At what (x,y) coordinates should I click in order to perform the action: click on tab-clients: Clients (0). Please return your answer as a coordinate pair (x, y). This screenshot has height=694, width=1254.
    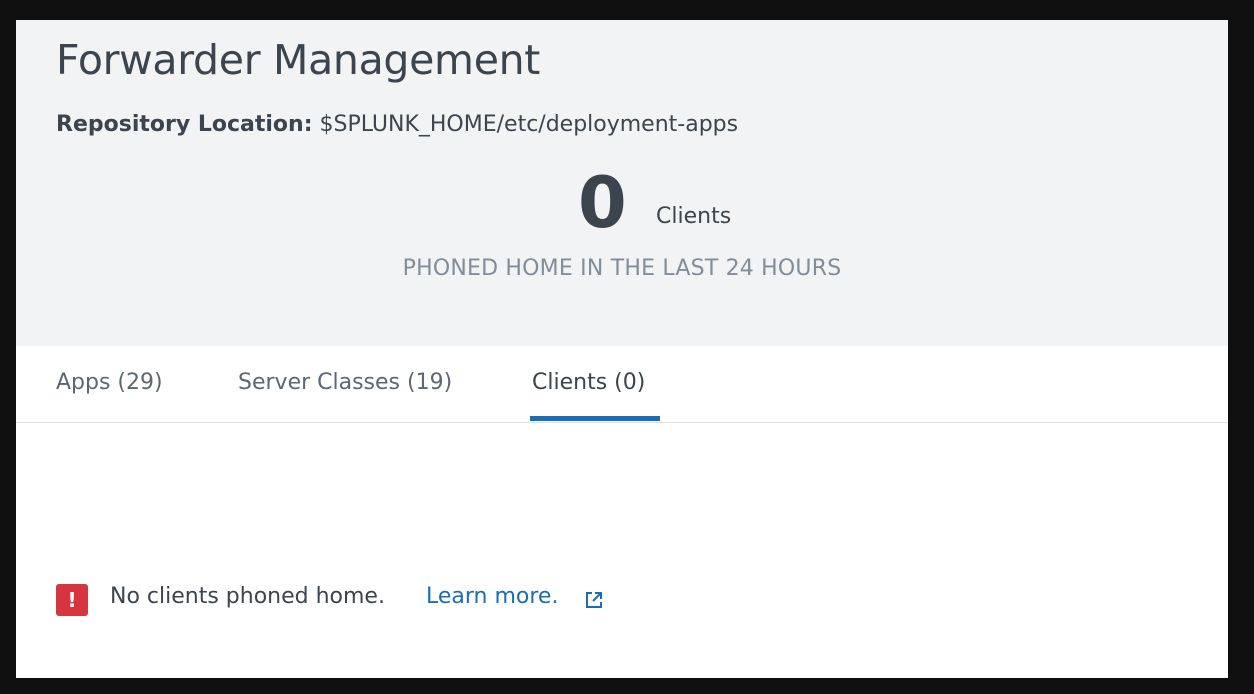
    Looking at the image, I should click on (588, 382).